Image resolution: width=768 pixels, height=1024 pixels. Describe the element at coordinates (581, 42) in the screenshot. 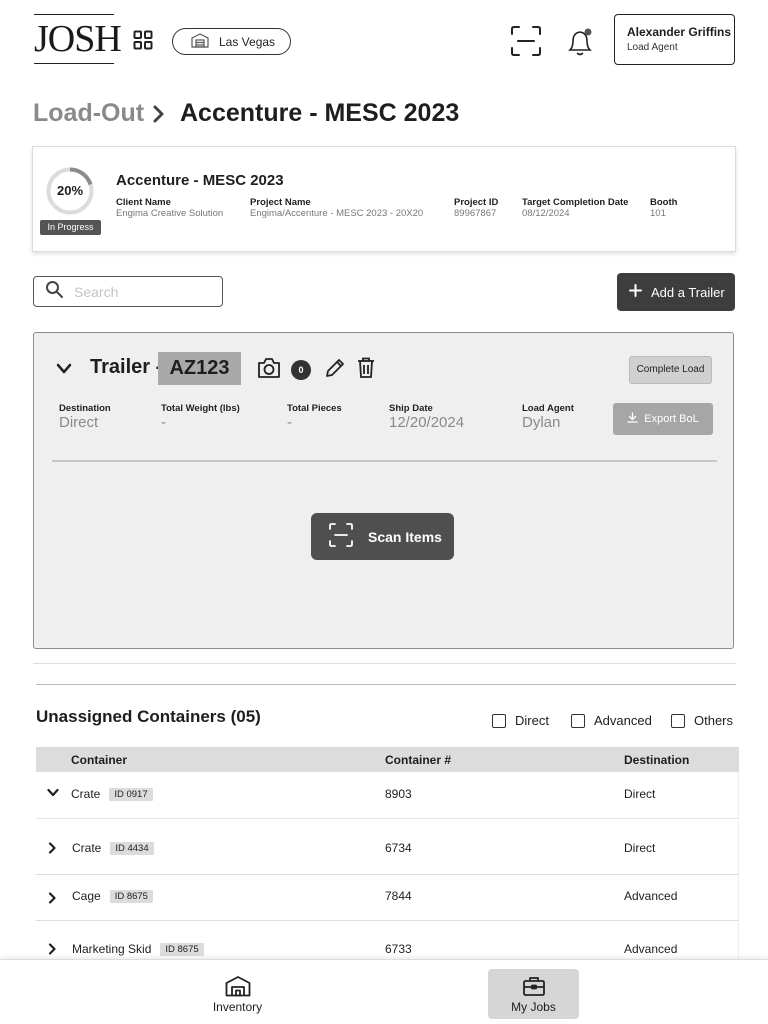

I see `notification-bell-icon` at that location.